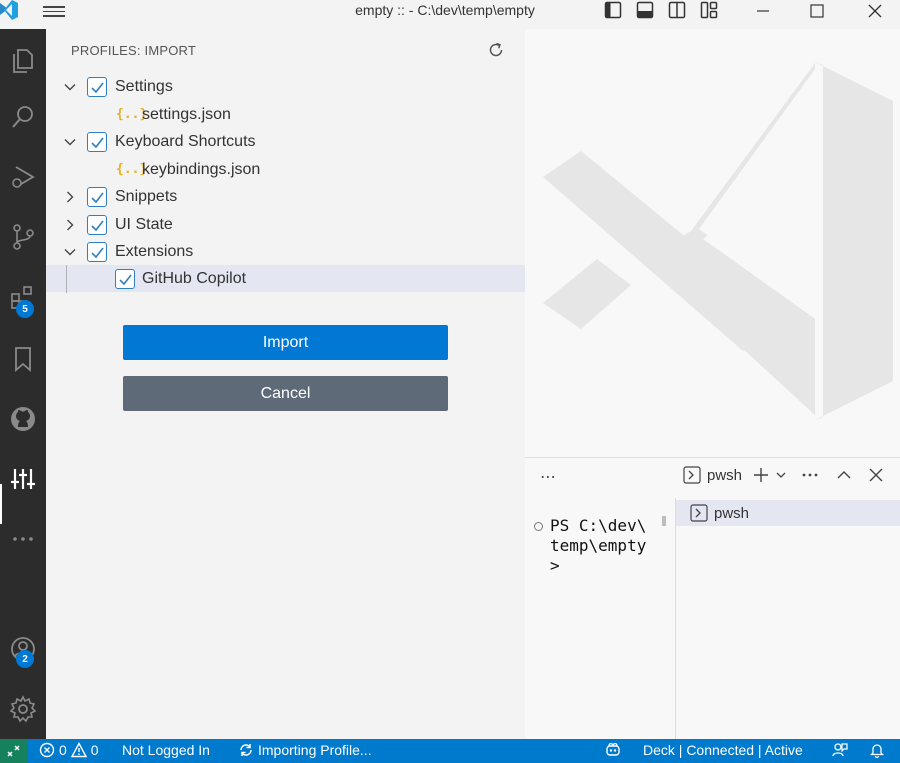 Image resolution: width=900 pixels, height=763 pixels. I want to click on github-icon, so click(23, 419).